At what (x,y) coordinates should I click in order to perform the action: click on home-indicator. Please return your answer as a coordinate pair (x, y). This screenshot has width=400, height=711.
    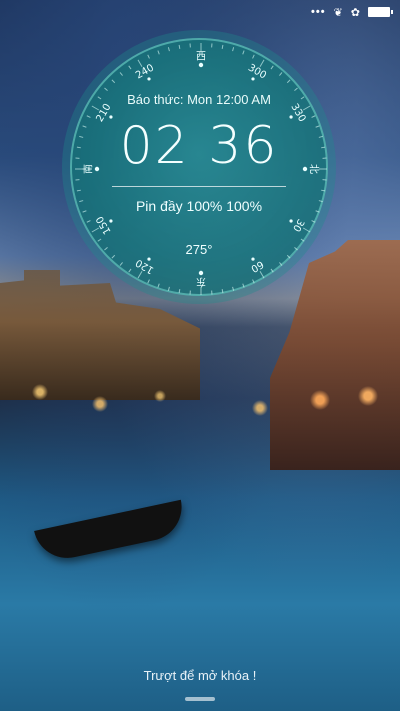
    Looking at the image, I should click on (200, 699).